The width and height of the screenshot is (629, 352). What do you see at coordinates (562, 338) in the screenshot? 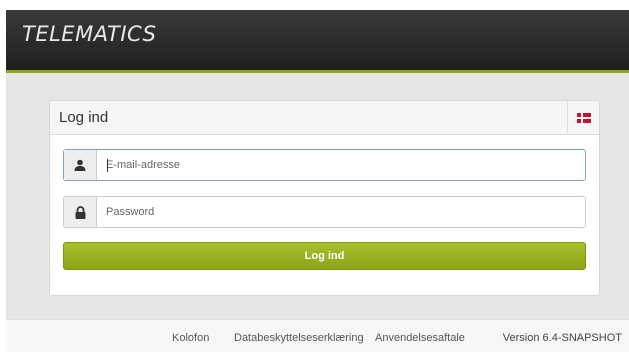
I see `version-text: Version 6.4-SNAPSHOT` at bounding box center [562, 338].